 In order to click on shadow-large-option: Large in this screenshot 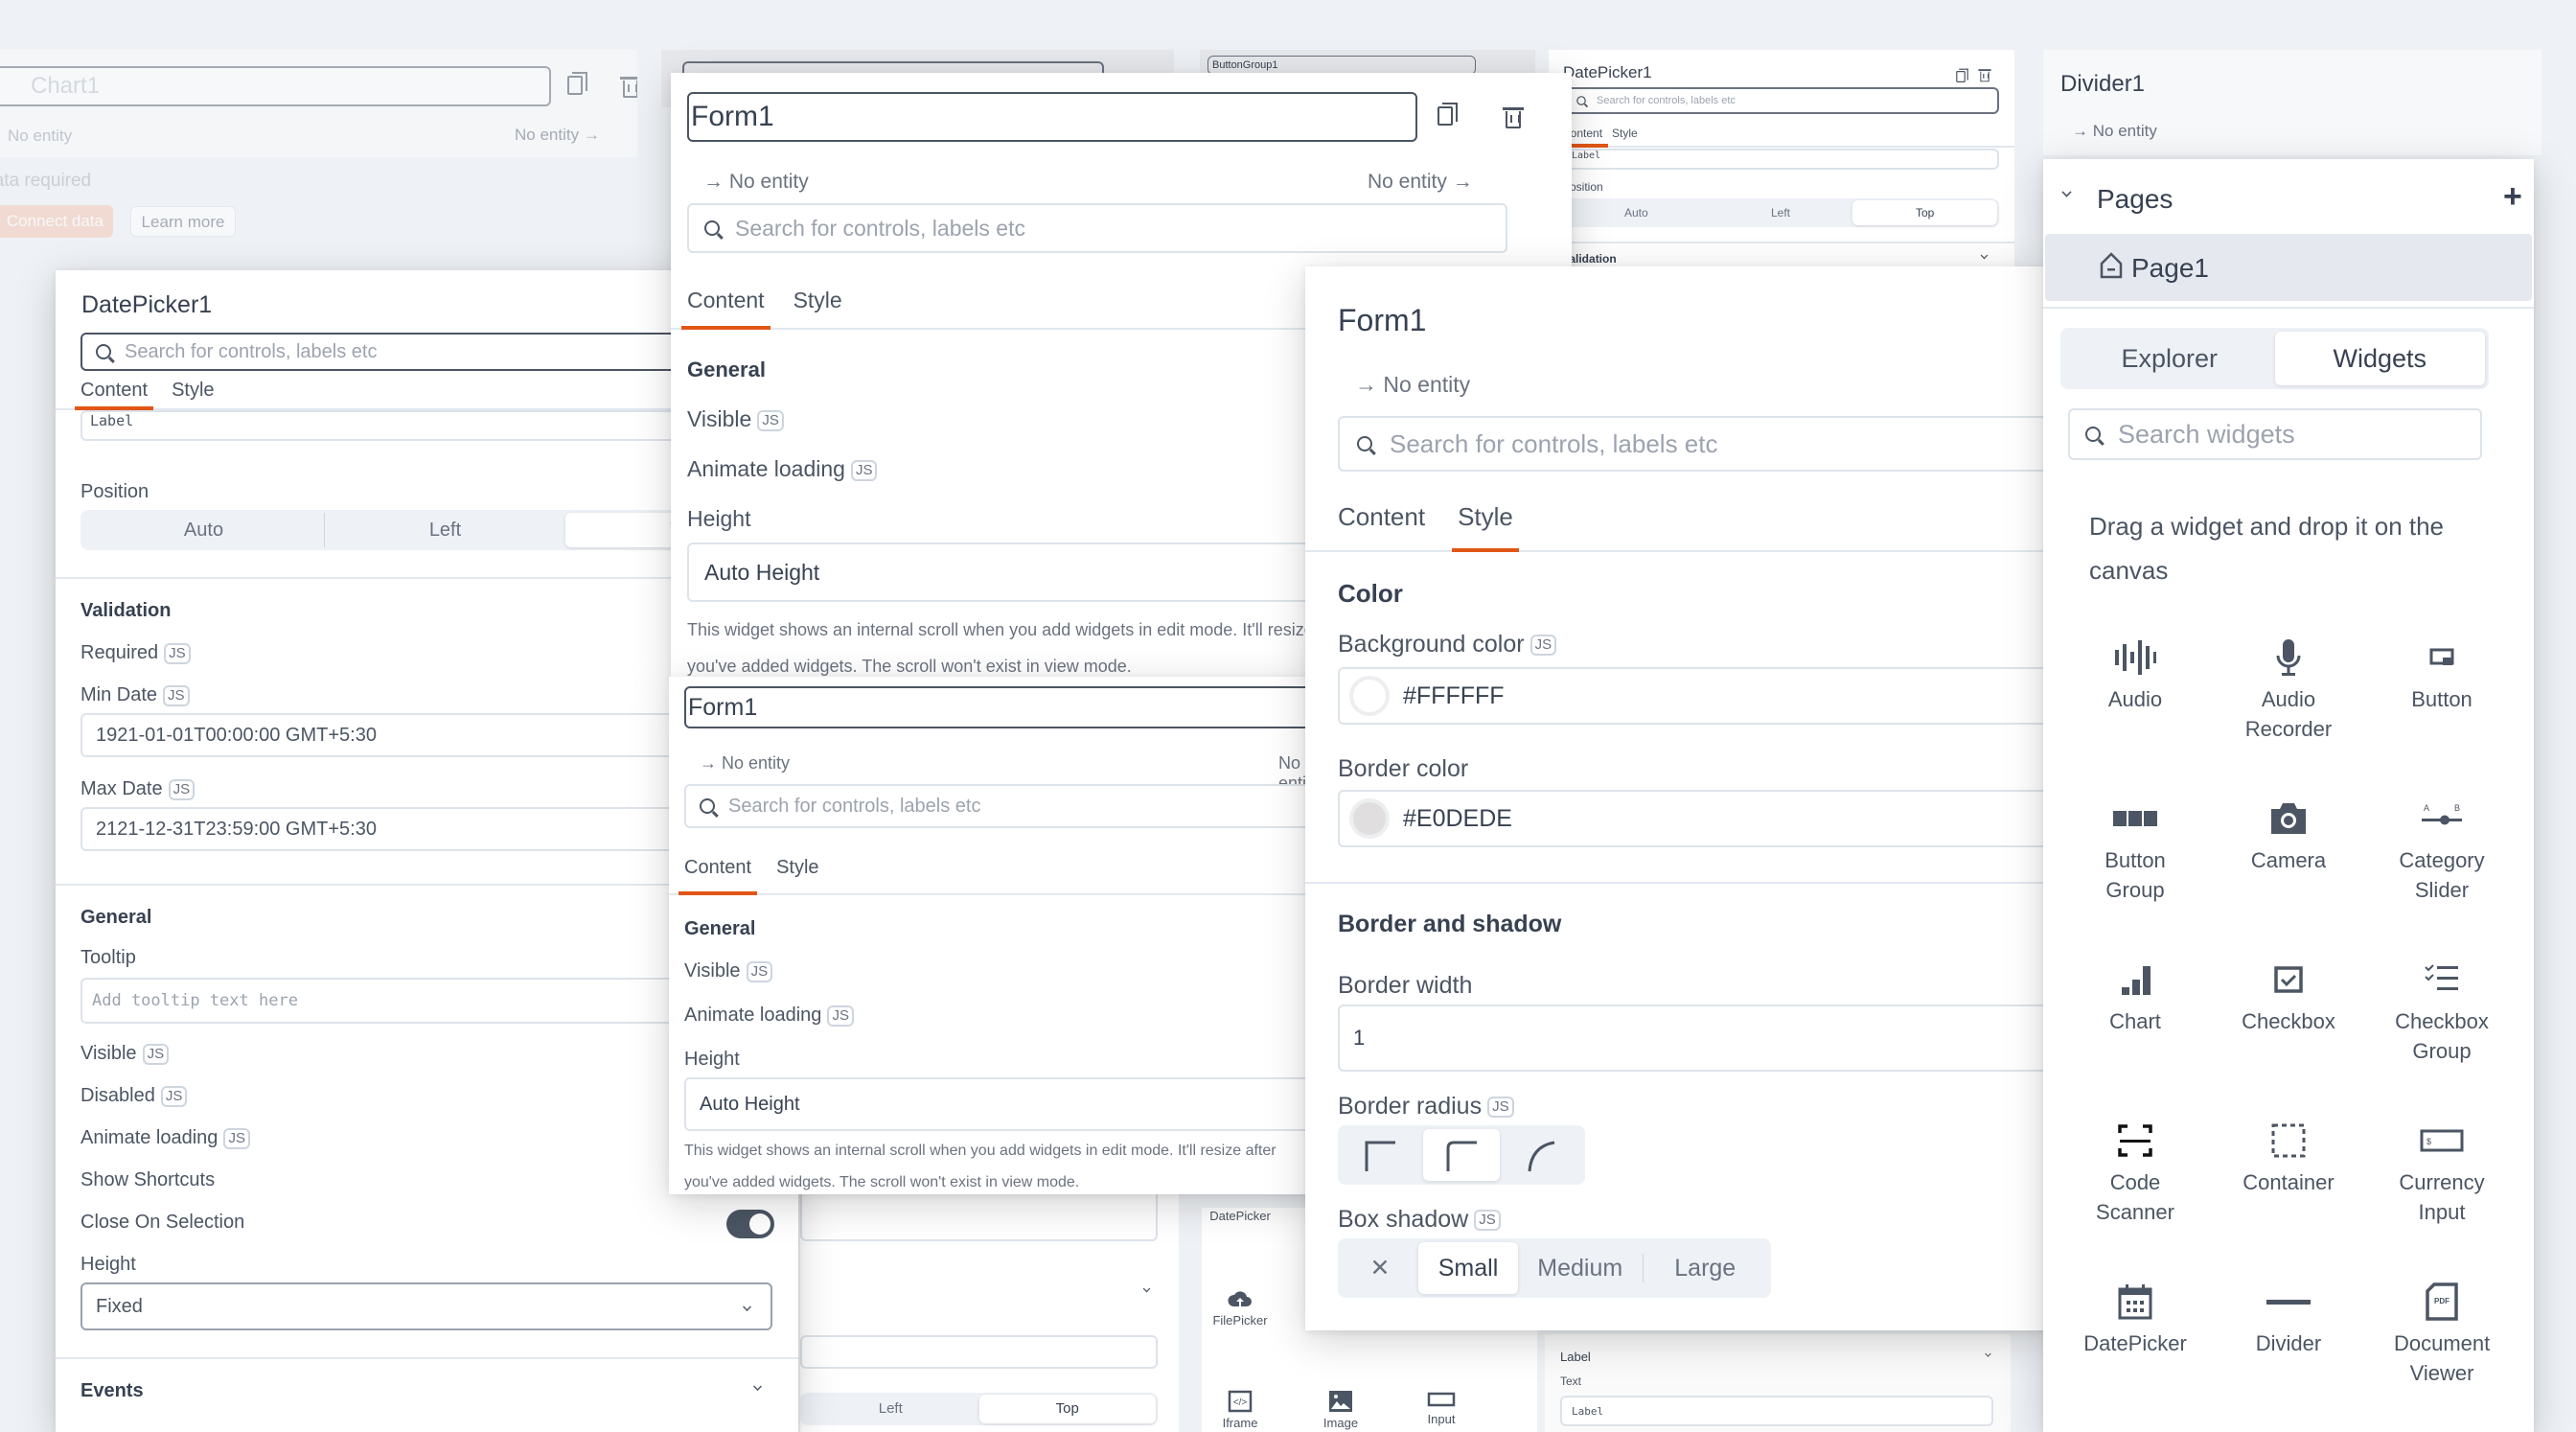, I will do `click(1706, 1268)`.